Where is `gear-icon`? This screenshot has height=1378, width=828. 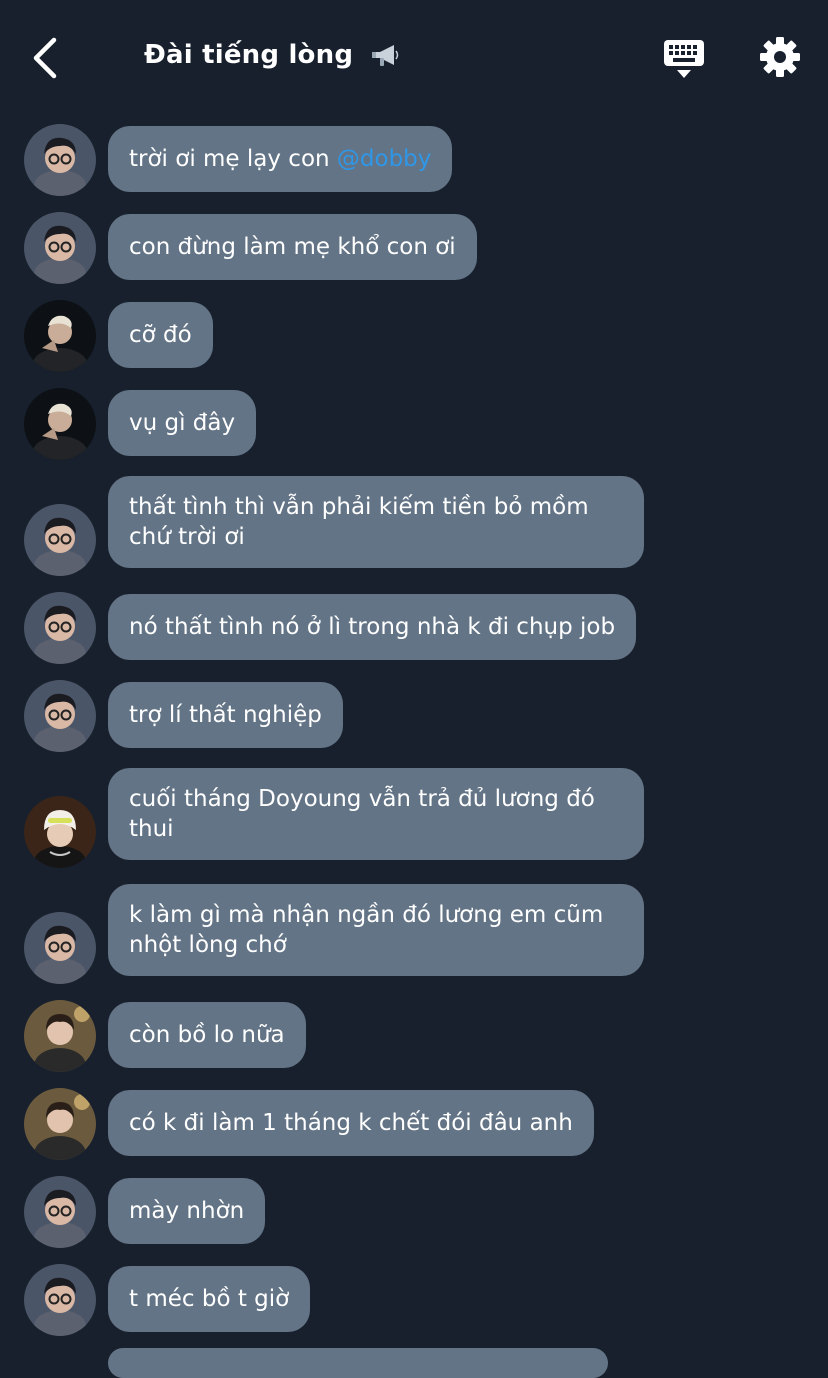
gear-icon is located at coordinates (780, 57).